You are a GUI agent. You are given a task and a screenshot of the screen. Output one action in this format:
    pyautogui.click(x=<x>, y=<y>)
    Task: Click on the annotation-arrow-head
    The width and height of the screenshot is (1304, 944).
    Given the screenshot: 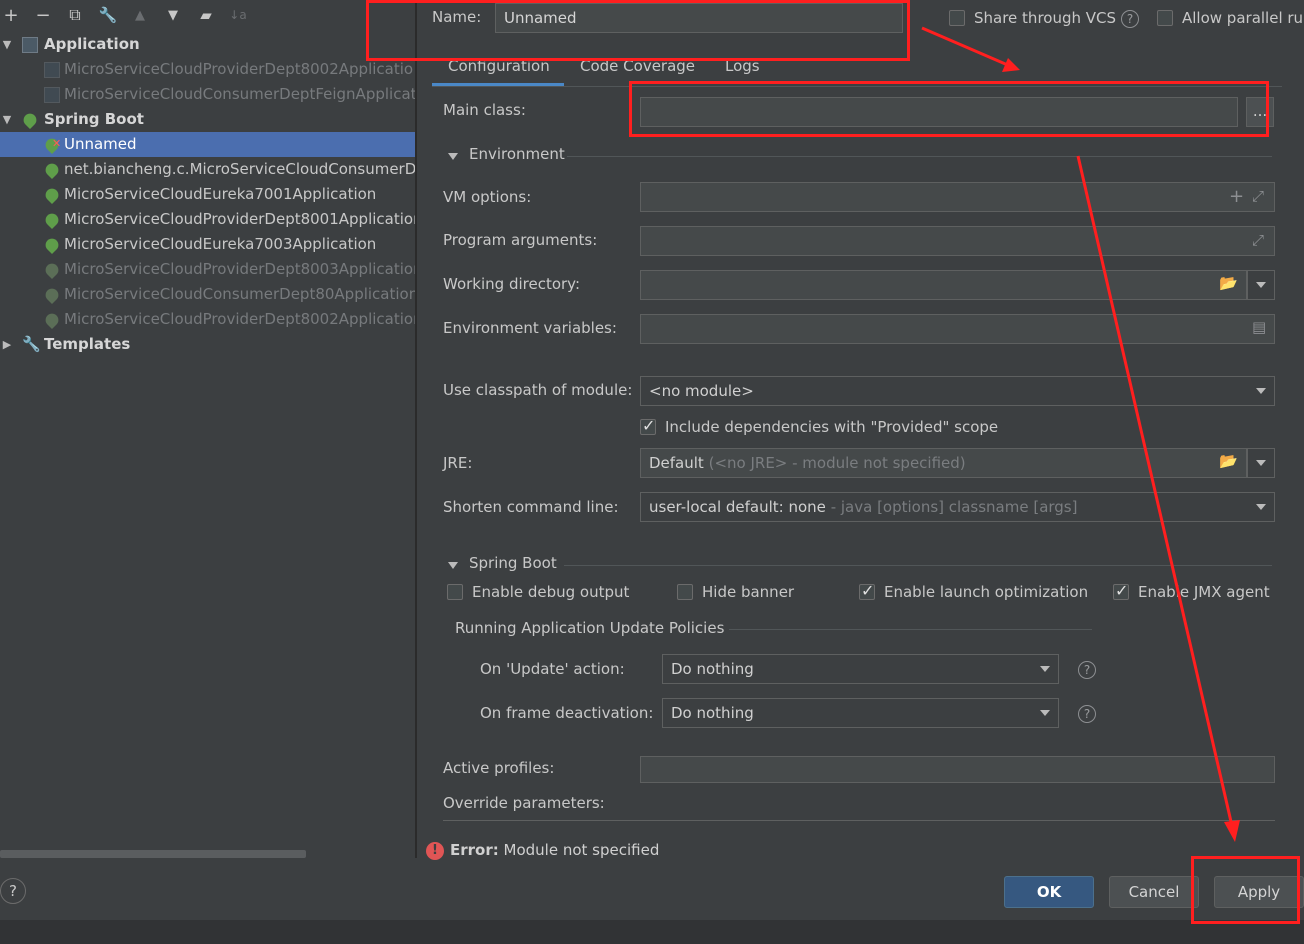 What is the action you would take?
    pyautogui.click(x=1232, y=831)
    